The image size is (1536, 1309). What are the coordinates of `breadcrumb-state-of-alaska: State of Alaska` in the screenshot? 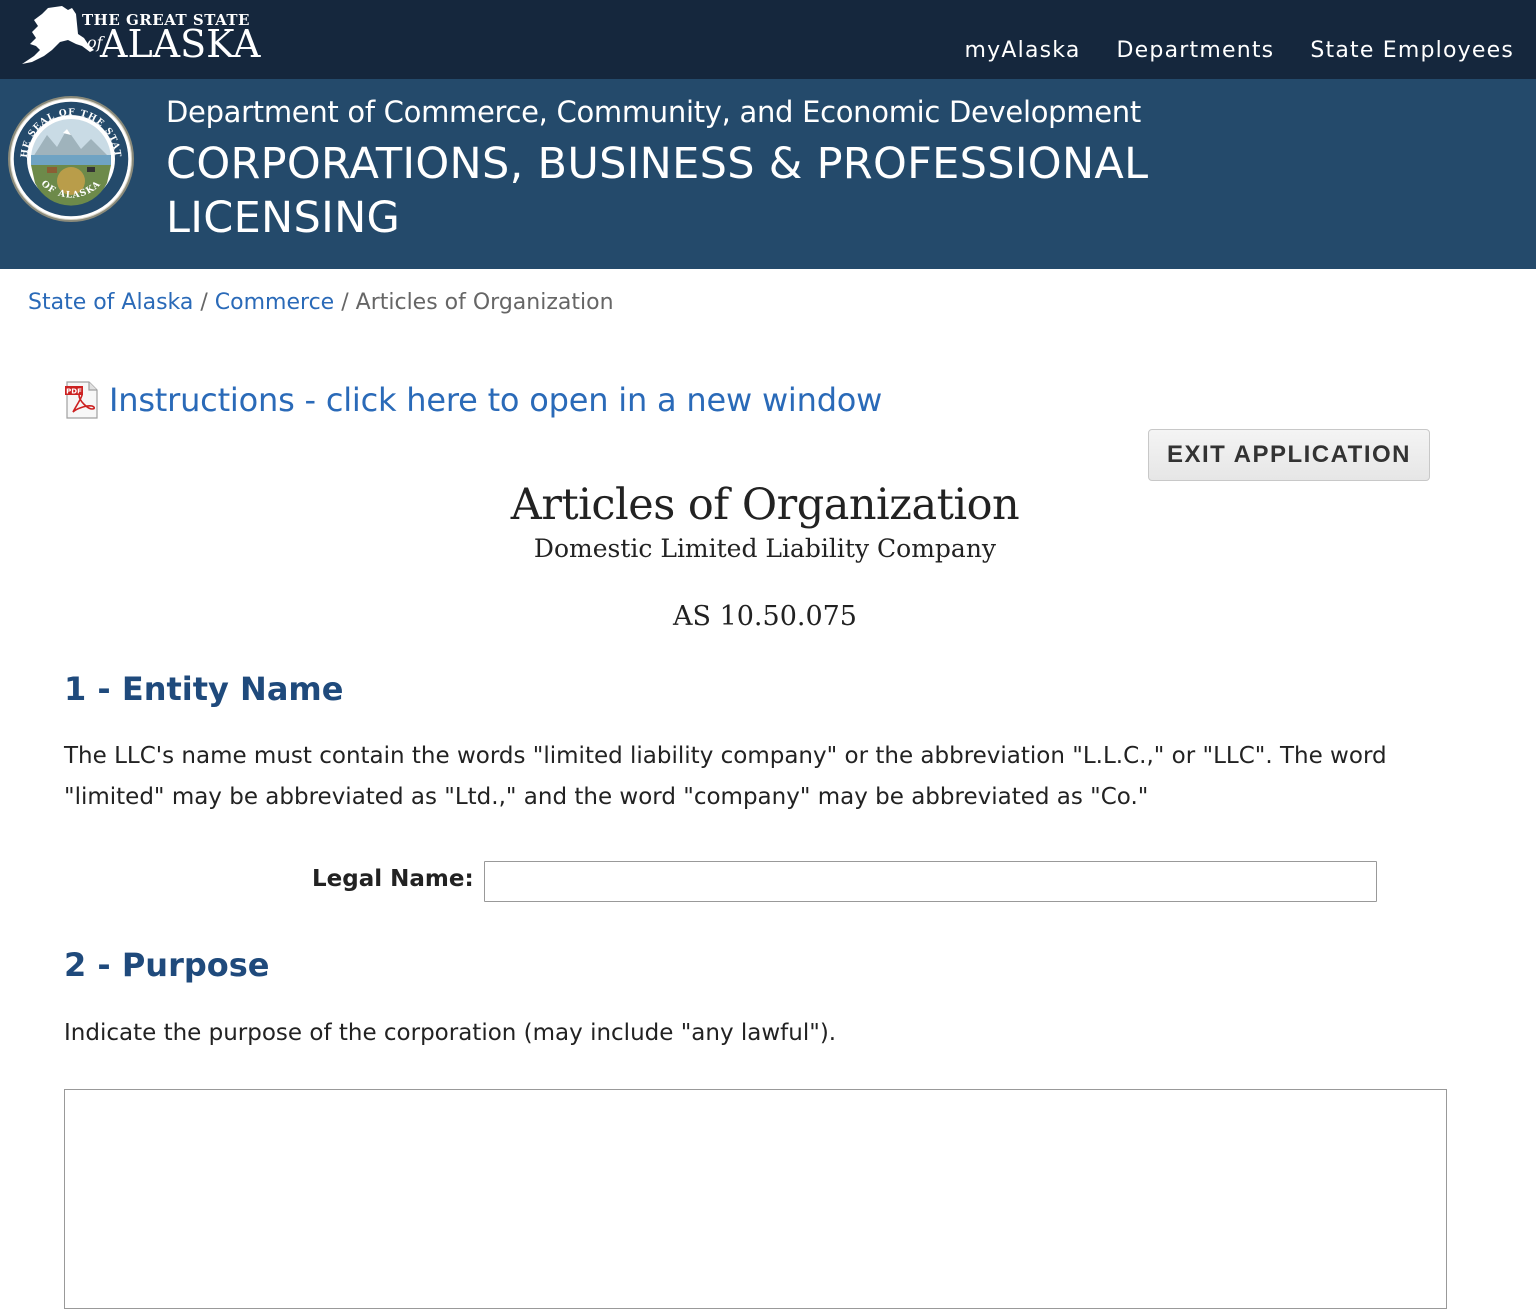 It's located at (110, 302).